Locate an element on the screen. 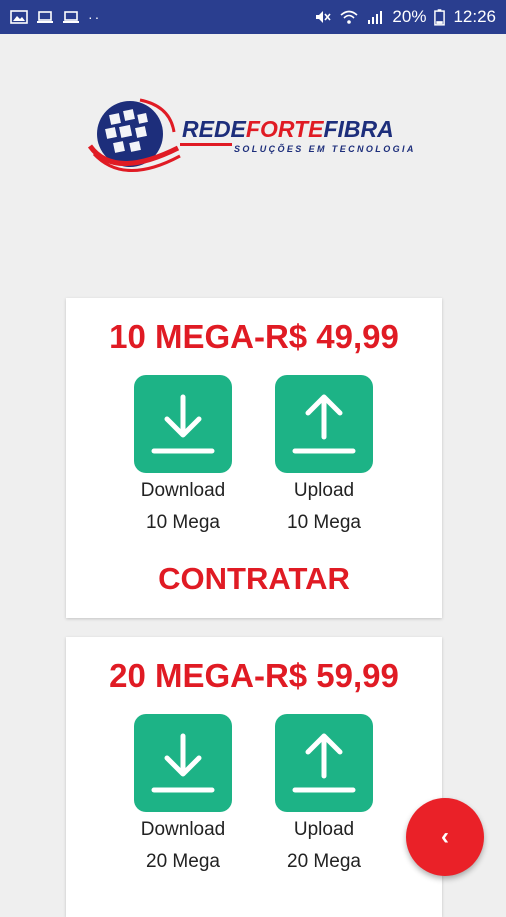 This screenshot has height=917, width=506. brand-name: REDEFORTEFIBRA is located at coordinates (288, 129).